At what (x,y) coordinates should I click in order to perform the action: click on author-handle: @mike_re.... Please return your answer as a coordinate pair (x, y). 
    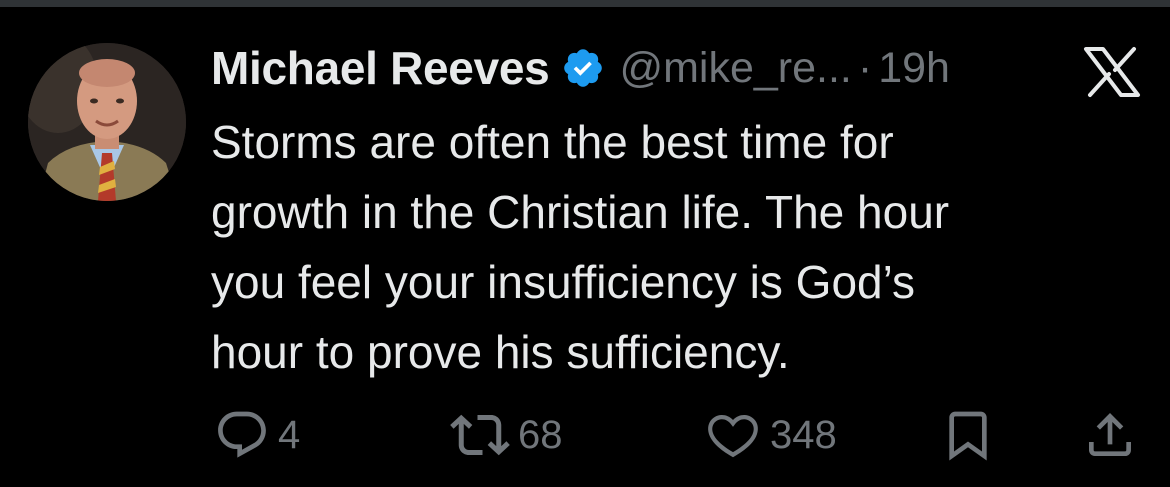
    Looking at the image, I should click on (735, 68).